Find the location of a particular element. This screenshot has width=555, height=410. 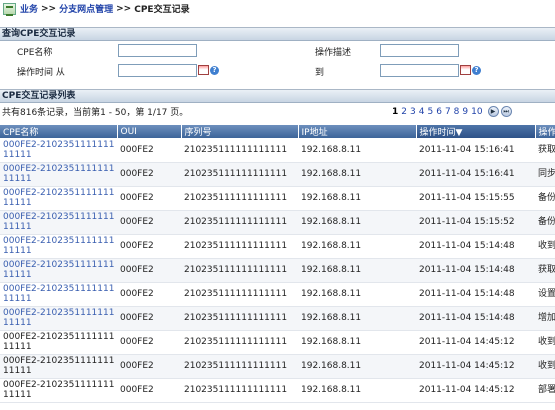

op-time-cell: 2011-11-04 15:16:41 is located at coordinates (475, 174).